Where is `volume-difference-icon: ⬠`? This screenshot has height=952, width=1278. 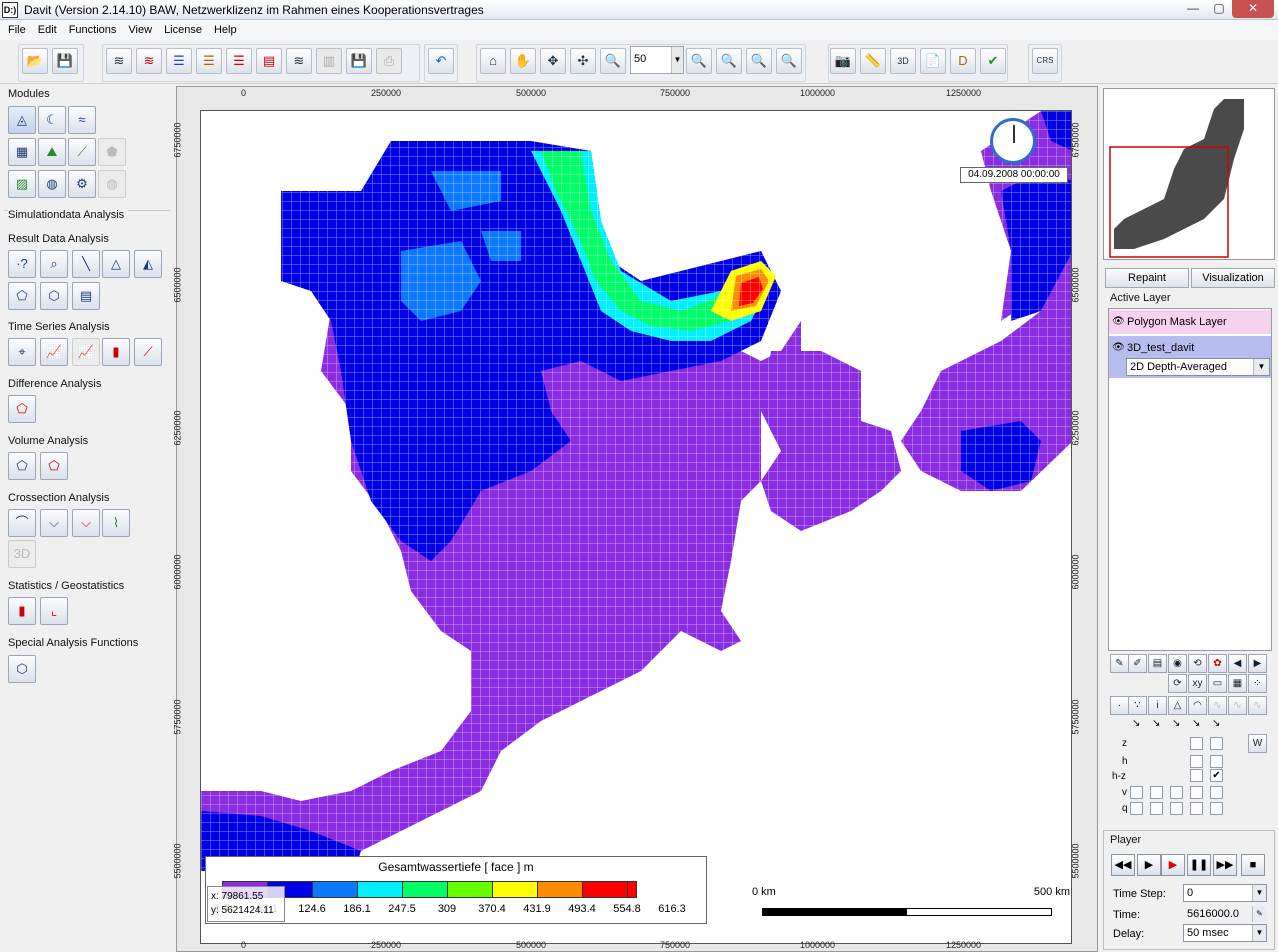 volume-difference-icon: ⬠ is located at coordinates (54, 466).